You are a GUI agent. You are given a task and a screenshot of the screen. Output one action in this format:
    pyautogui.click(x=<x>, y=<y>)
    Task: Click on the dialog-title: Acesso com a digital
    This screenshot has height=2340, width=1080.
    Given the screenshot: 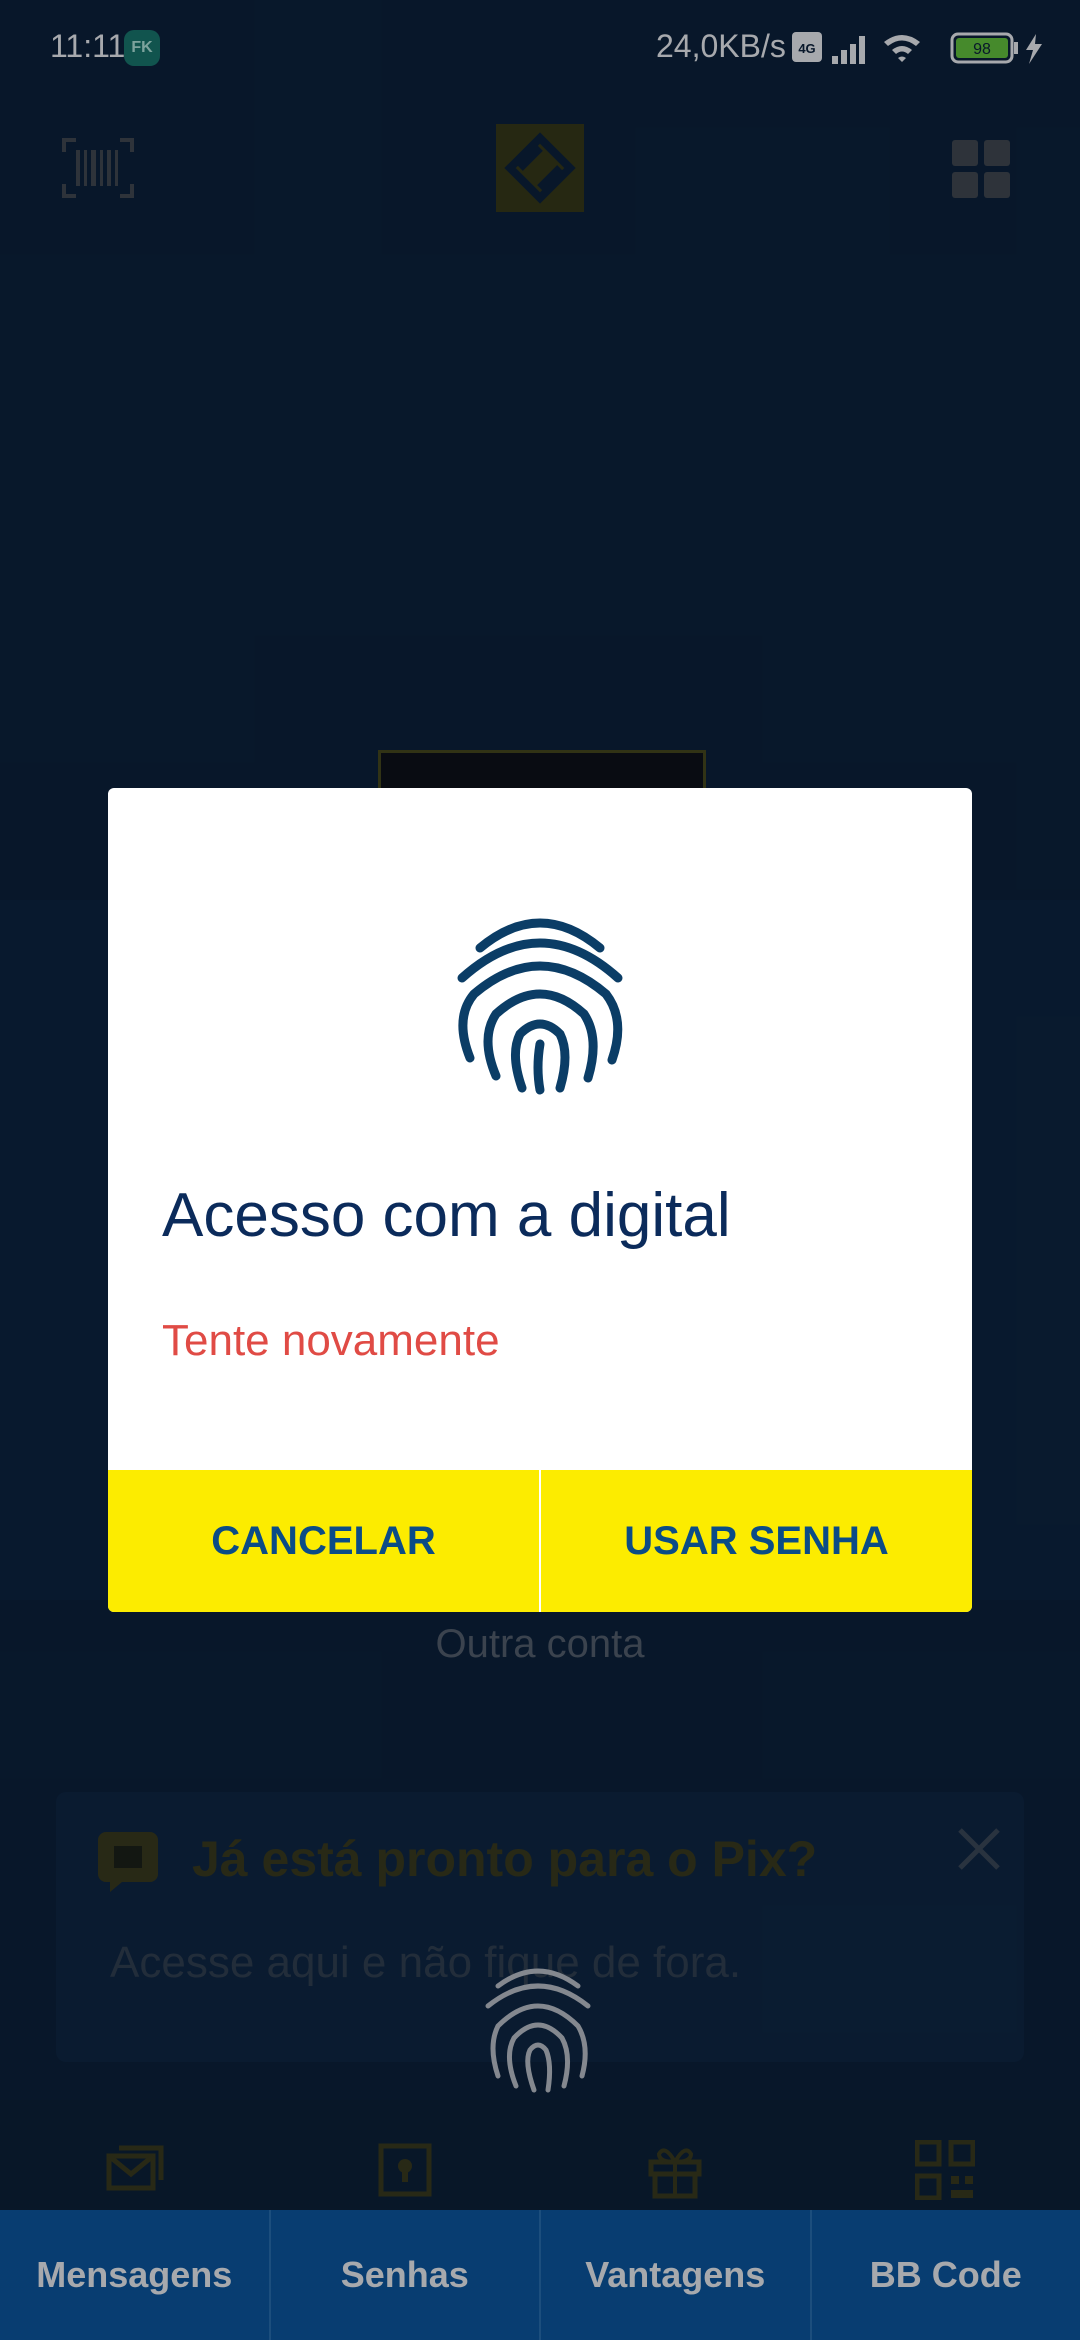 What is the action you would take?
    pyautogui.click(x=446, y=1215)
    